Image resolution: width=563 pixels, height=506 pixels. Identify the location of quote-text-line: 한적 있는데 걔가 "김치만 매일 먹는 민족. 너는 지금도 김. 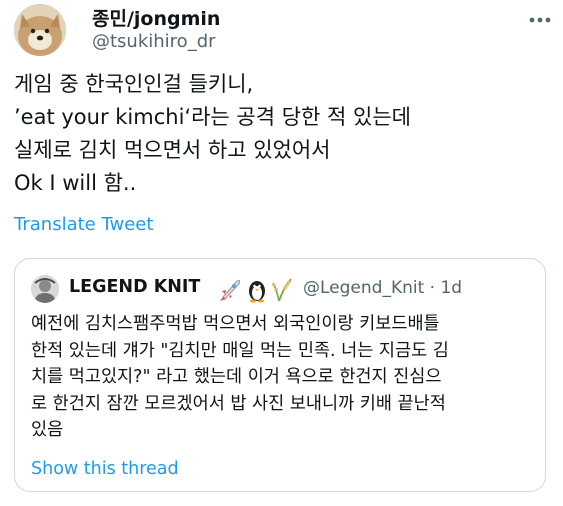
(240, 350).